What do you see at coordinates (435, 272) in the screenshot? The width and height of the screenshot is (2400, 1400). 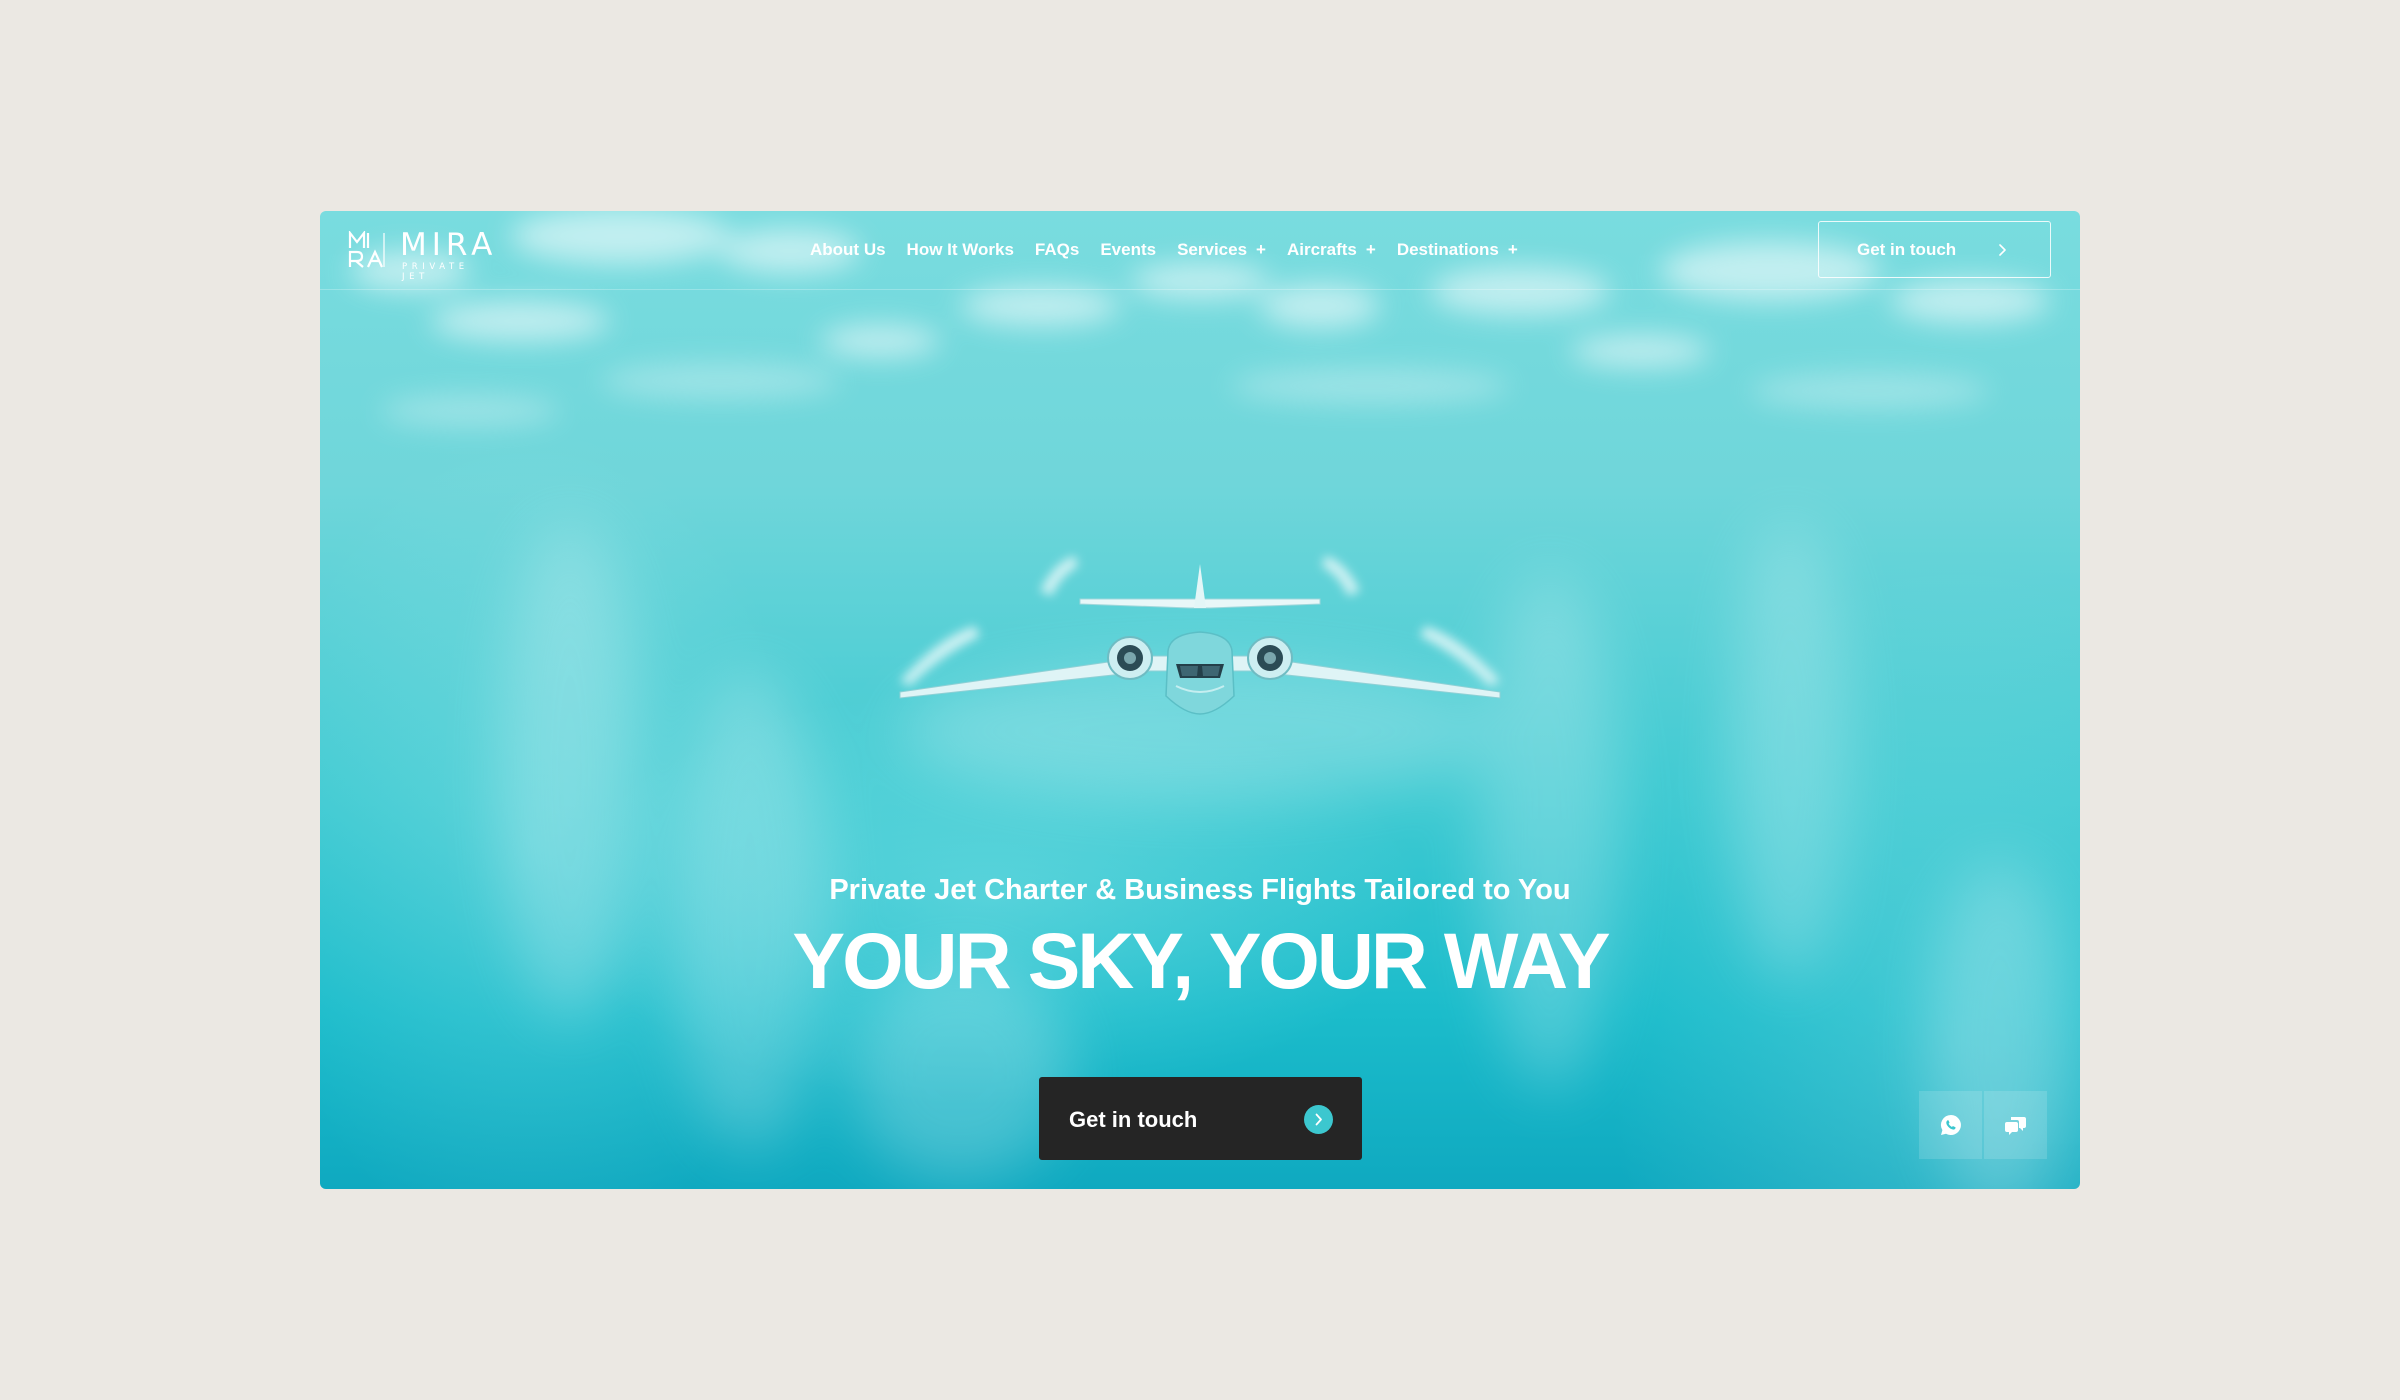 I see `brand-tagline: PRIVATE JET` at bounding box center [435, 272].